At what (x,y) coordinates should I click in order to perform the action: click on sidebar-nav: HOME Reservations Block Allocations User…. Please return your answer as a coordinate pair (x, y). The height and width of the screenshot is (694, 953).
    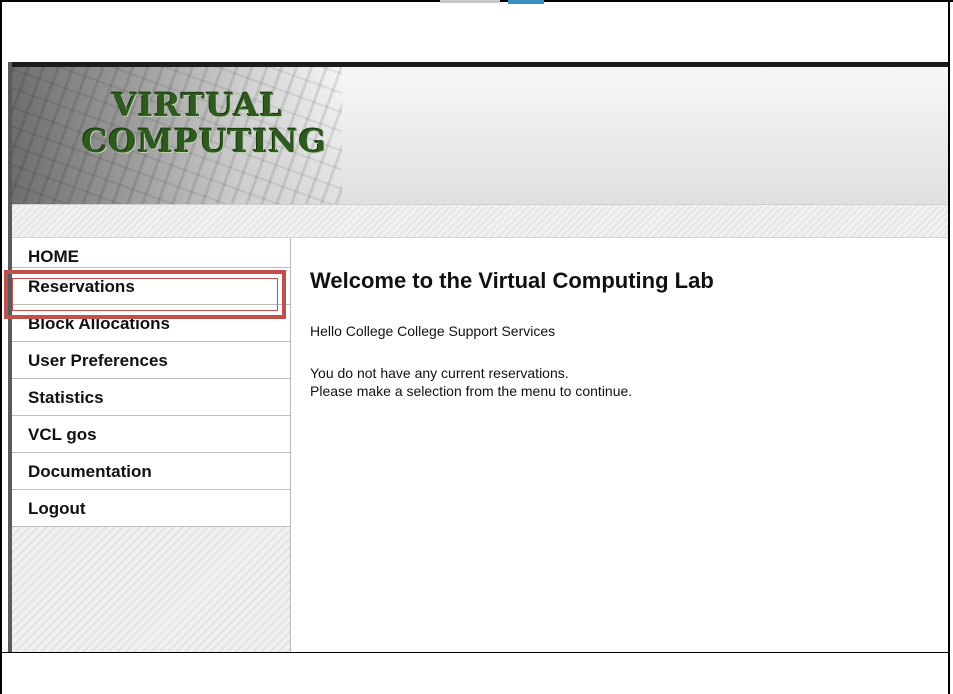
    Looking at the image, I should click on (151, 382).